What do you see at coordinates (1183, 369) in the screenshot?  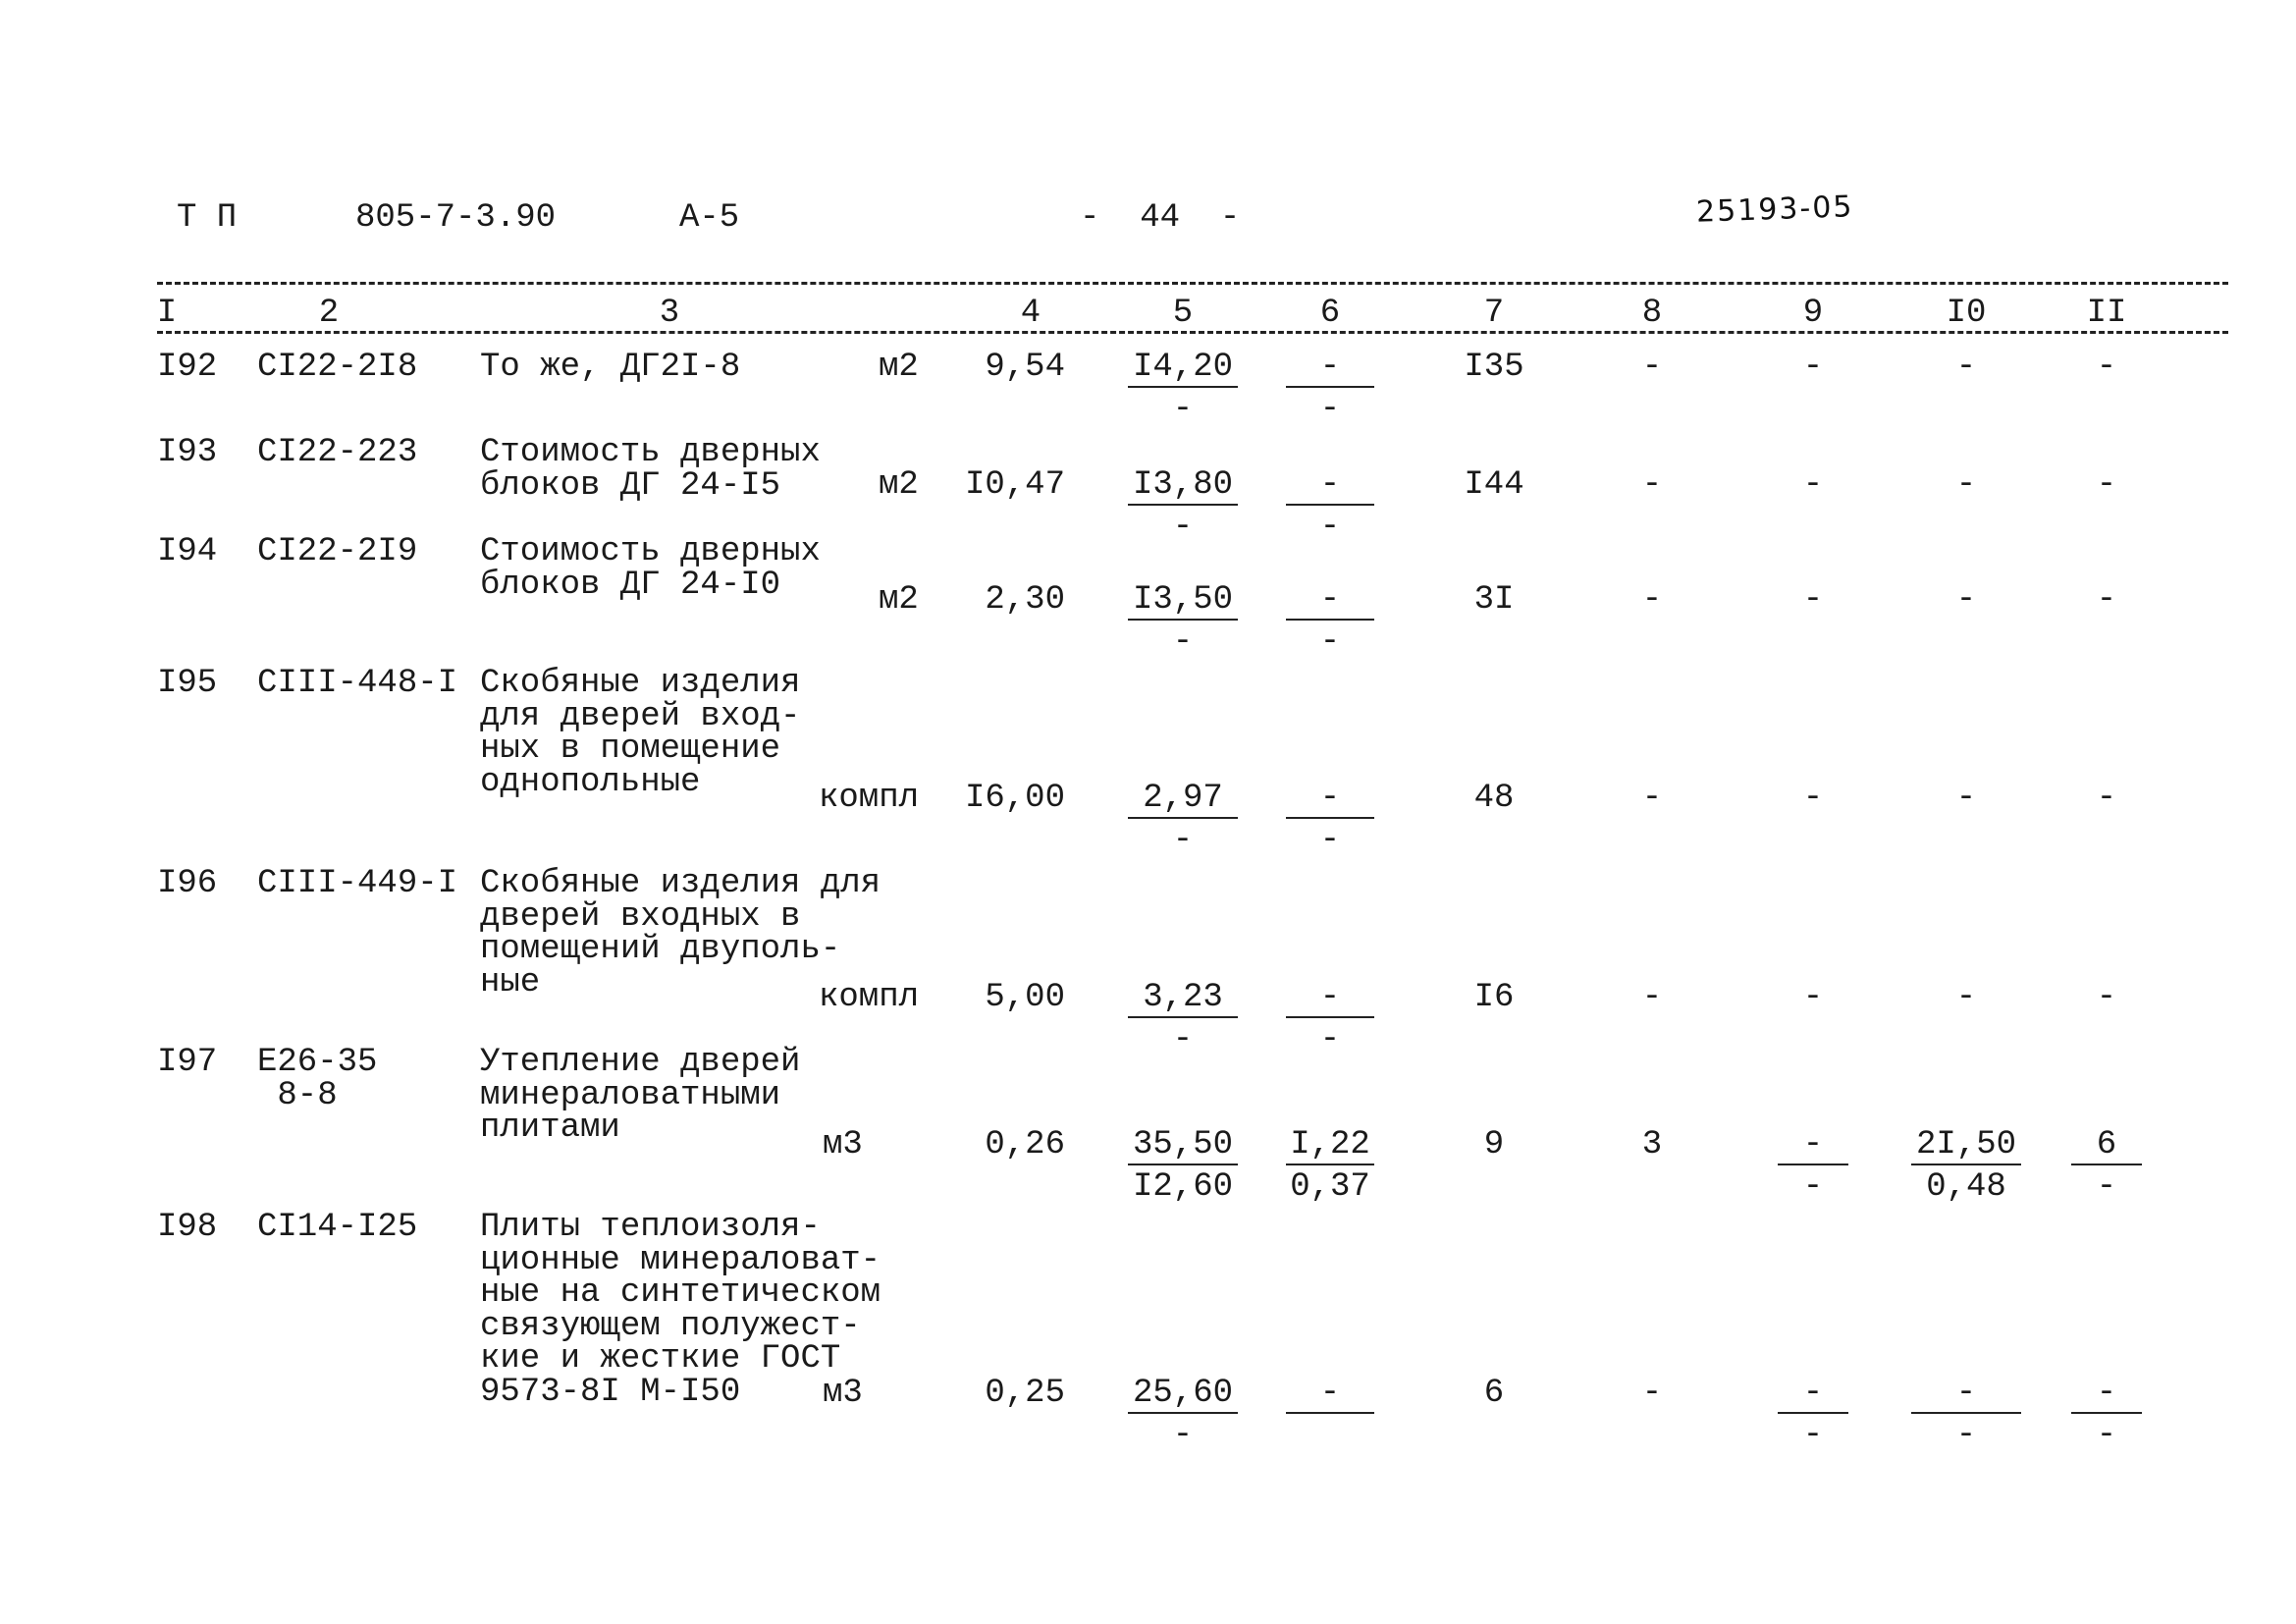 I see `row-col5-unit-cost-numerator: I4,20` at bounding box center [1183, 369].